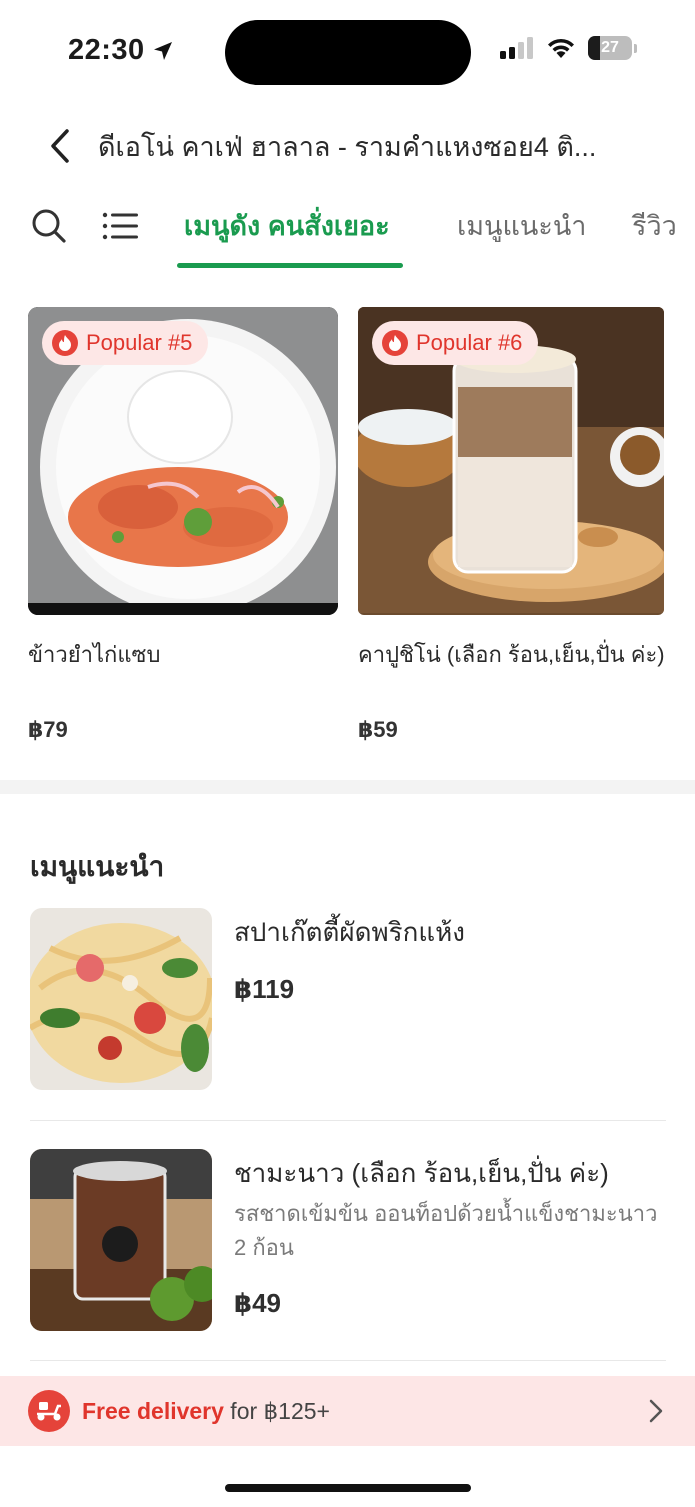 Image resolution: width=695 pixels, height=1507 pixels. I want to click on food-photo: Popular #5, so click(183, 461).